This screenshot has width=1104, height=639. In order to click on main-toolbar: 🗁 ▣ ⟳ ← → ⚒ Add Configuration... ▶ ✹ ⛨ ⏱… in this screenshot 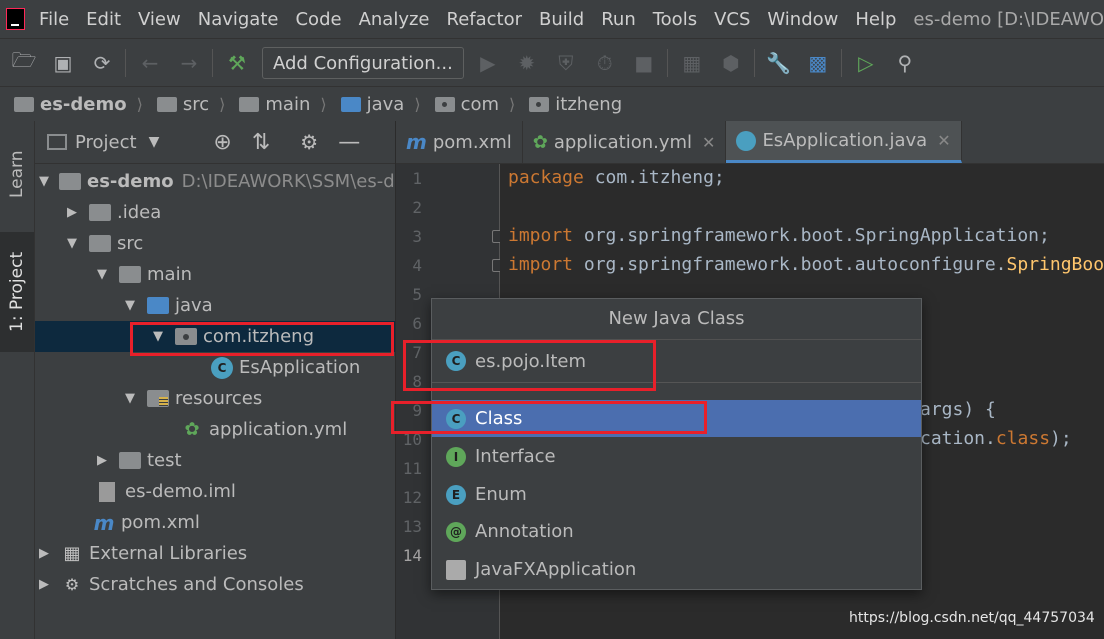, I will do `click(552, 62)`.